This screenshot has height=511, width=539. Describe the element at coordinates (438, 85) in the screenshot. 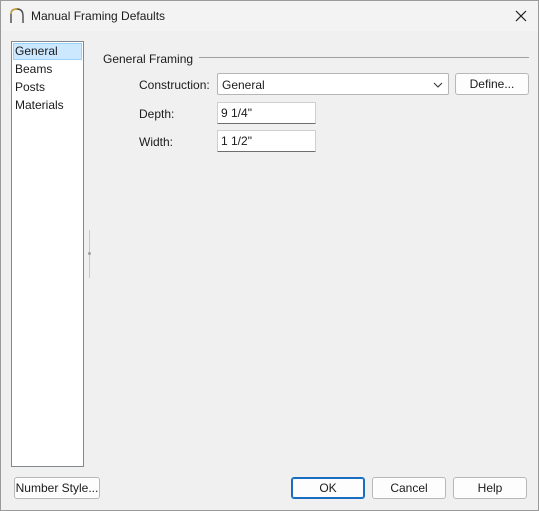

I see `chevron-down-icon` at that location.